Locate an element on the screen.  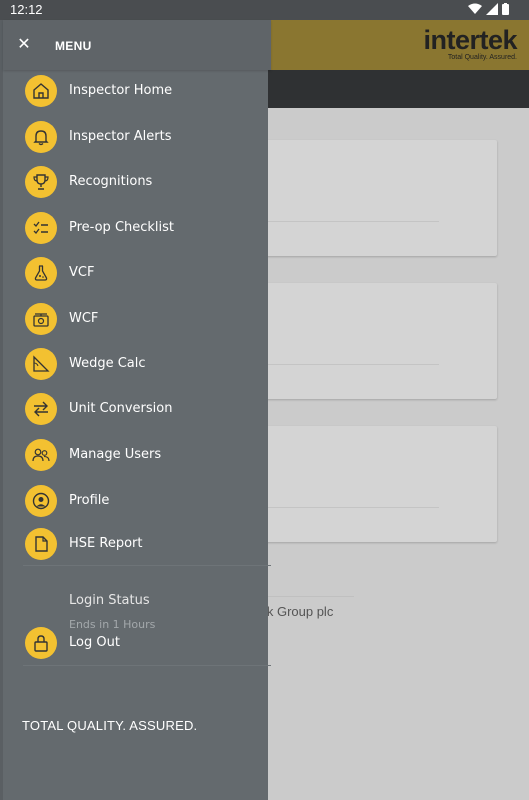
swap-arrows-icon is located at coordinates (41, 409).